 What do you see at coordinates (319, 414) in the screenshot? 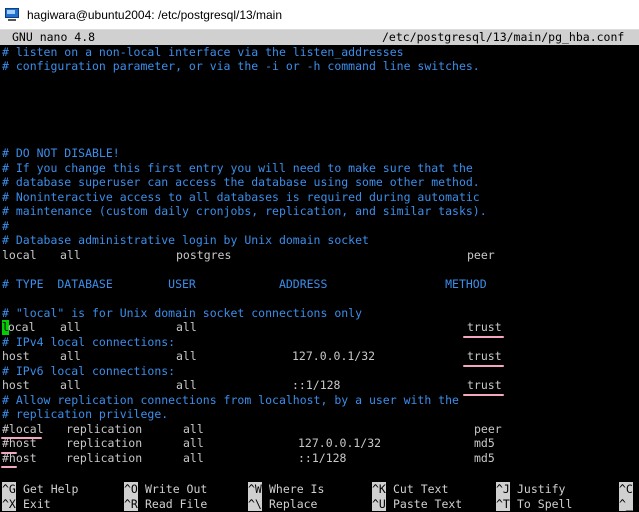
I see `buffer-line: # replication privilege.` at bounding box center [319, 414].